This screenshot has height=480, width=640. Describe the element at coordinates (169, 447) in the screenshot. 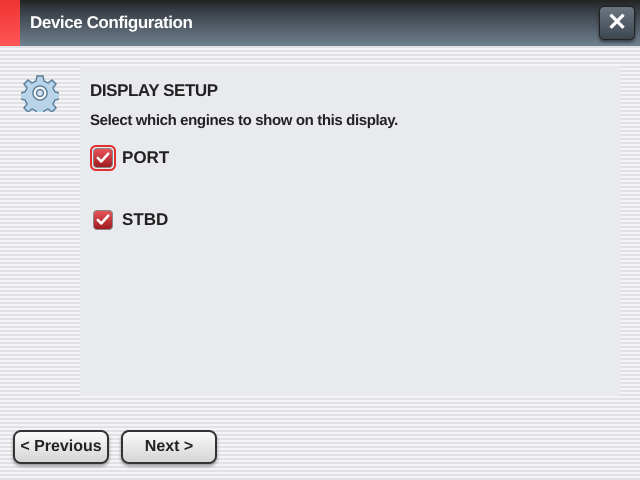

I see `next-button: Next >` at that location.